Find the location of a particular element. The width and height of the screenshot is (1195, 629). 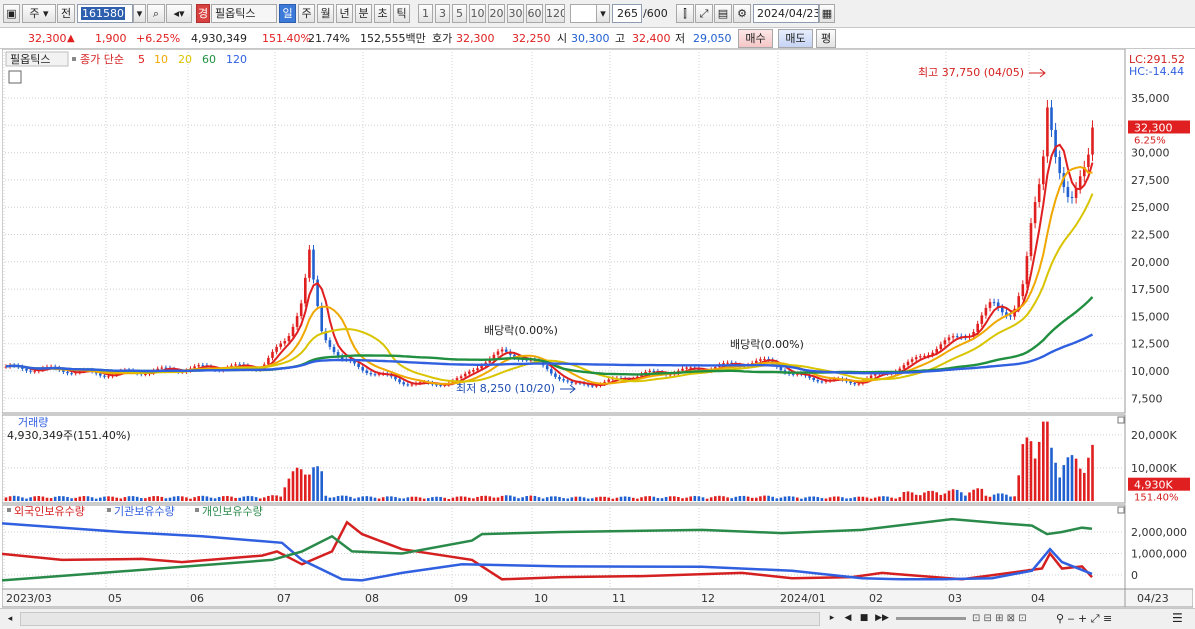

period-button: 틱 is located at coordinates (401, 13).